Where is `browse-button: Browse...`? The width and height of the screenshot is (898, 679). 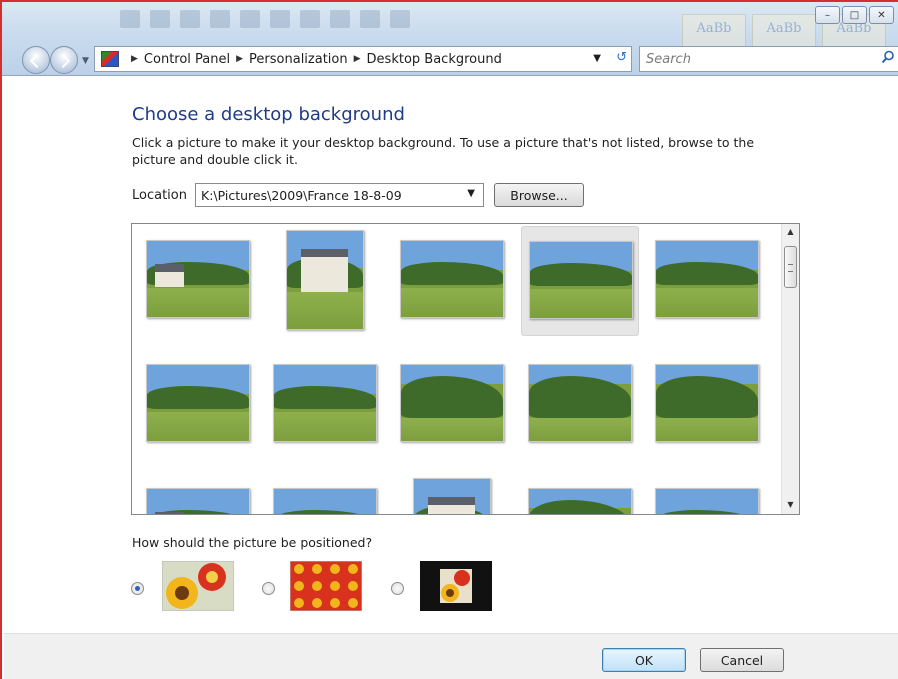
browse-button: Browse... is located at coordinates (539, 195).